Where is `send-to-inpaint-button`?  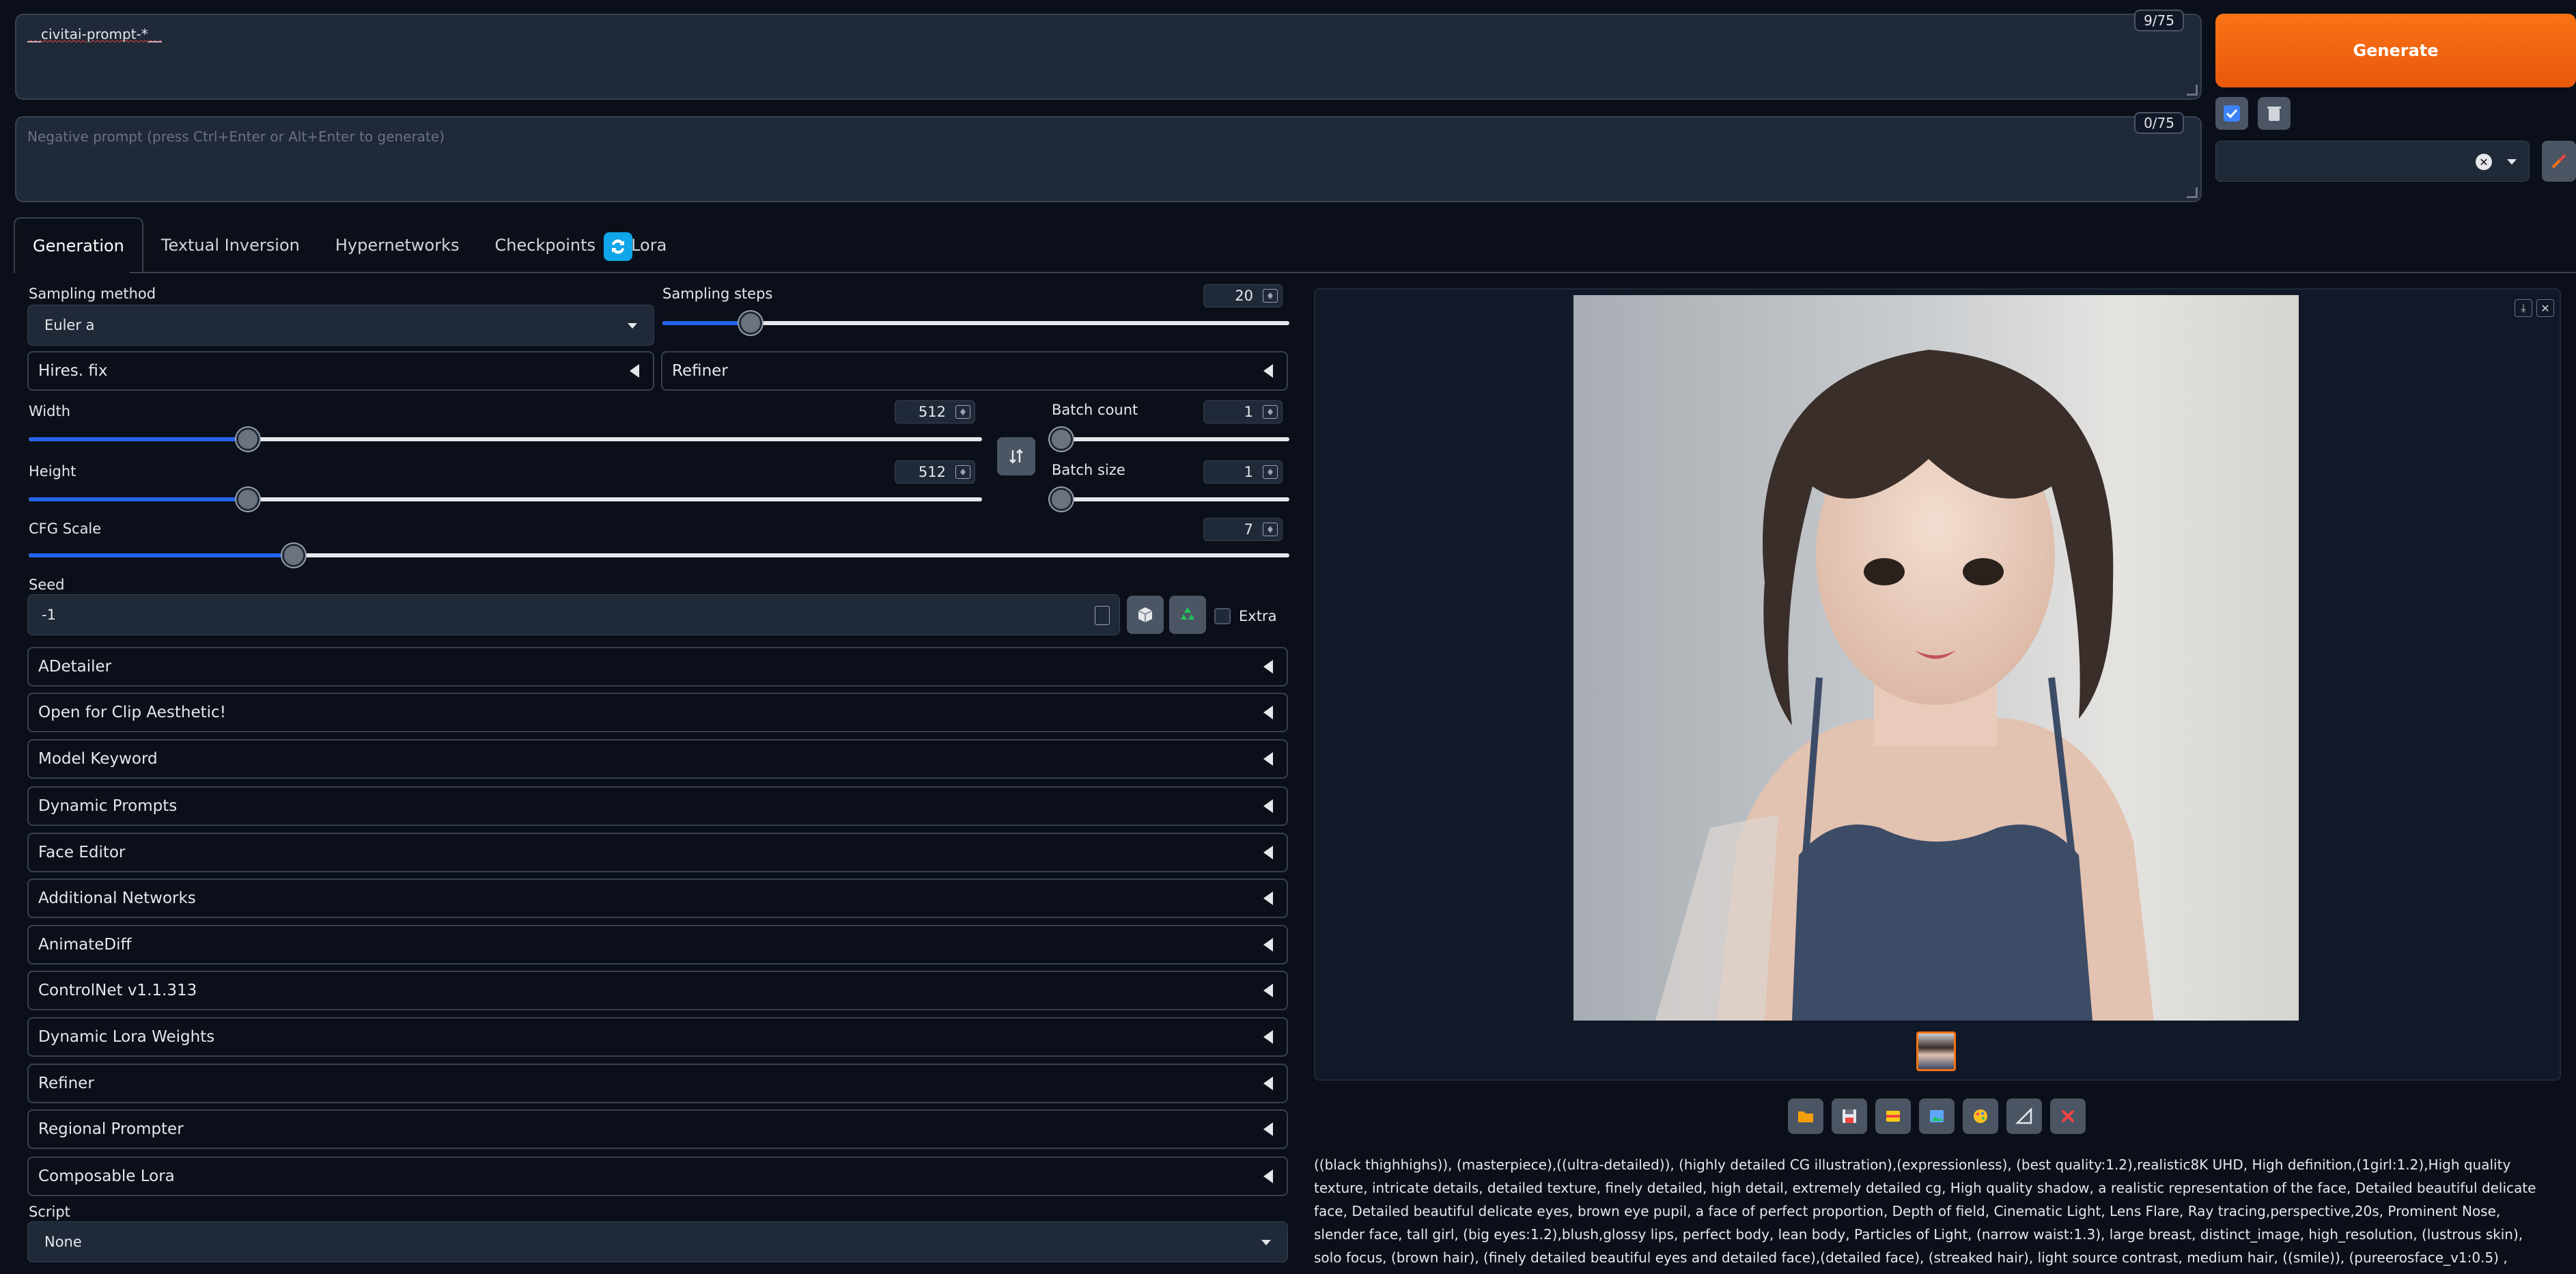
send-to-inpaint-button is located at coordinates (1980, 1116).